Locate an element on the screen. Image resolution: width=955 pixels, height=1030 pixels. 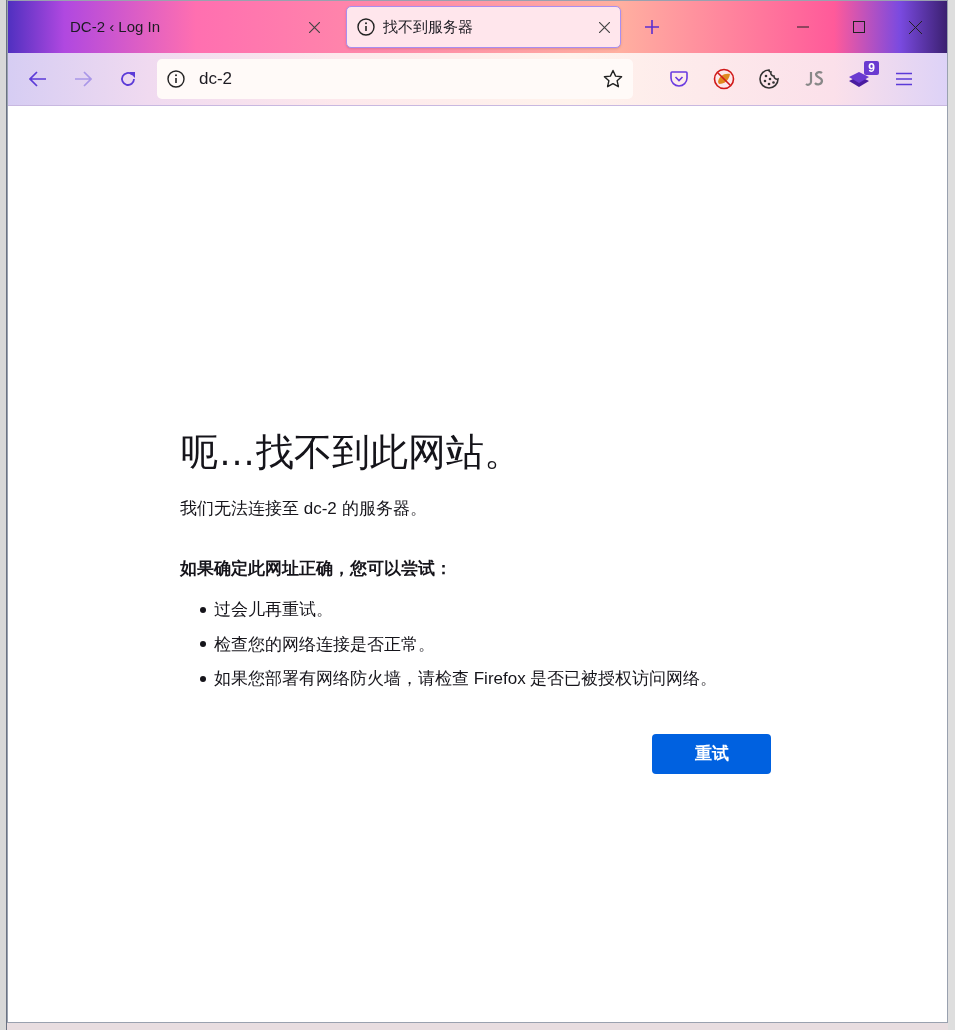
address-text: dc-2 is located at coordinates (216, 79).